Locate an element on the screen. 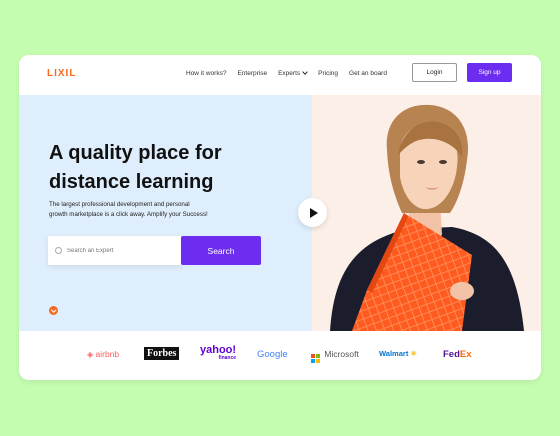 The image size is (560, 436). yahoo-logo-text: yahoo! is located at coordinates (218, 350).